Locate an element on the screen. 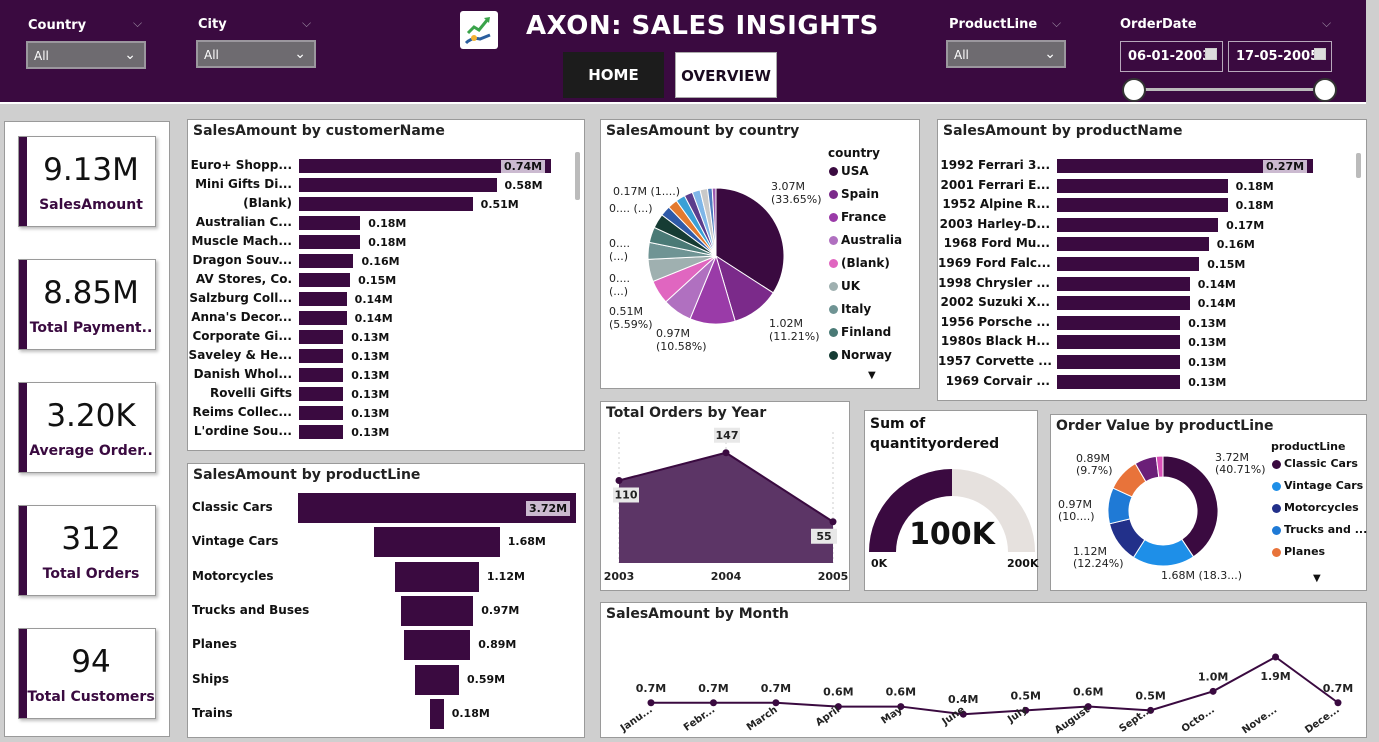 The width and height of the screenshot is (1379, 742). productline-dropdown: All ⌄ is located at coordinates (1006, 54).